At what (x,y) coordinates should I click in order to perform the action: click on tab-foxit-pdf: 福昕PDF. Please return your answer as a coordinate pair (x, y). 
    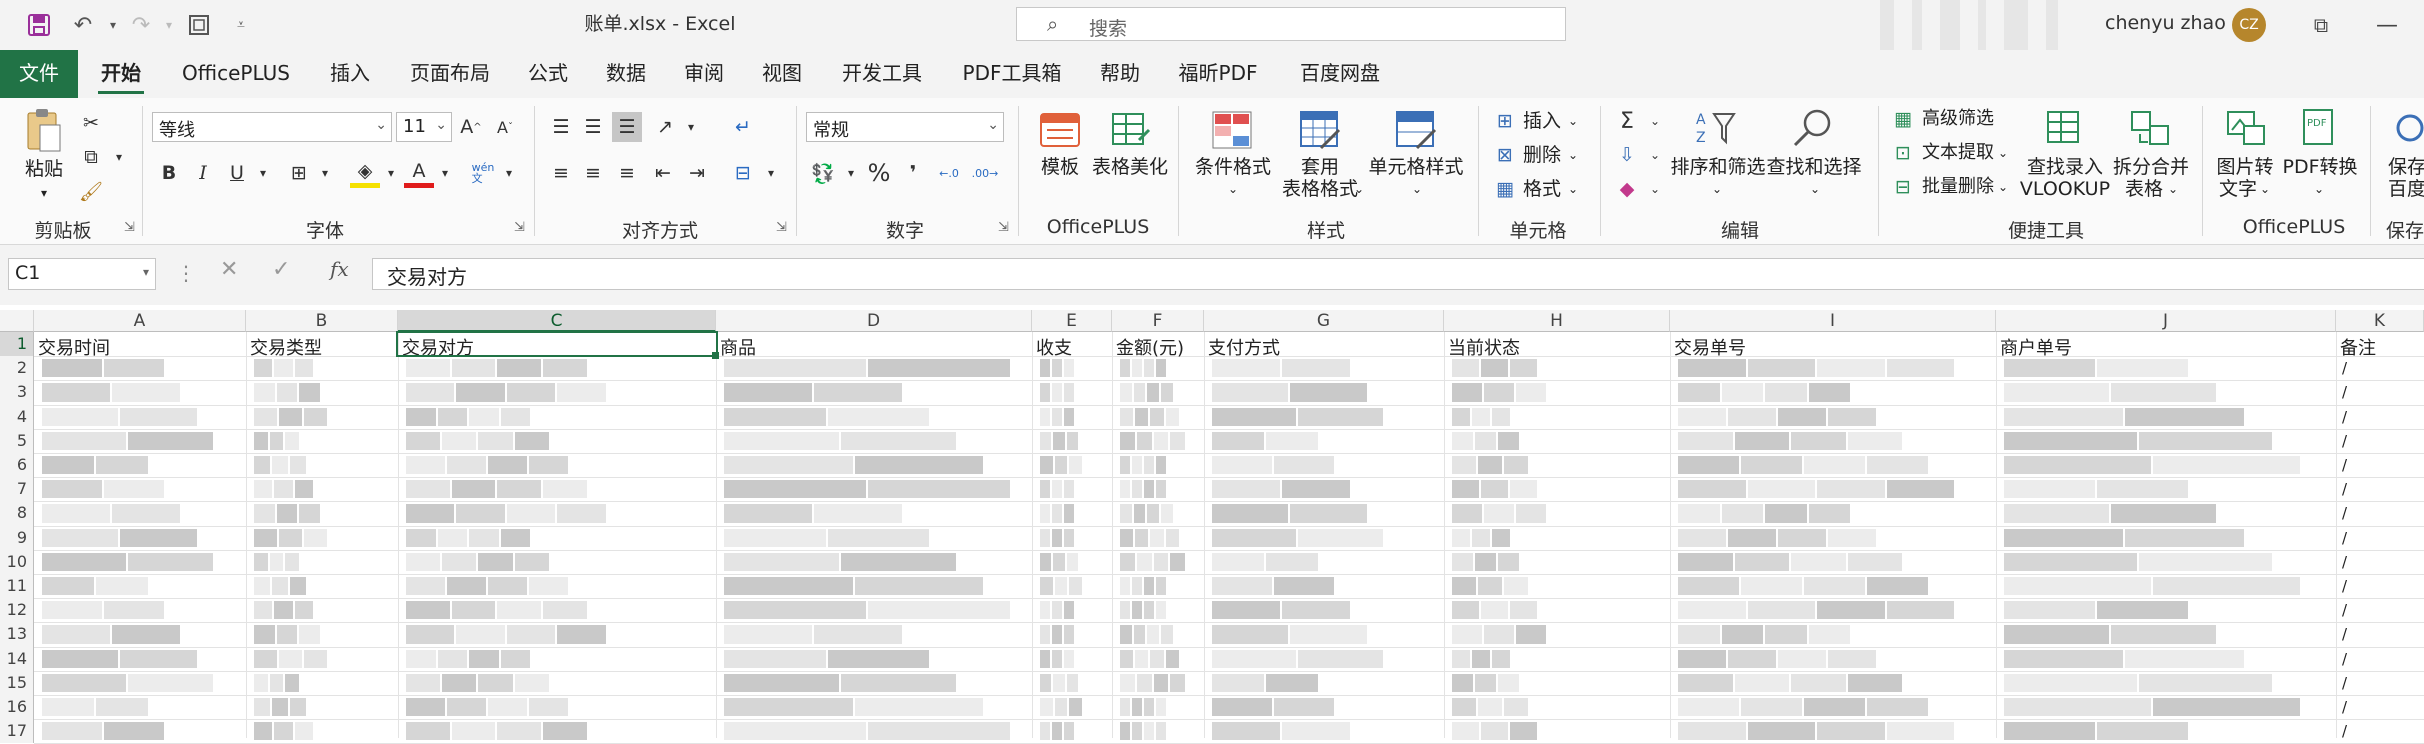
    Looking at the image, I should click on (1218, 74).